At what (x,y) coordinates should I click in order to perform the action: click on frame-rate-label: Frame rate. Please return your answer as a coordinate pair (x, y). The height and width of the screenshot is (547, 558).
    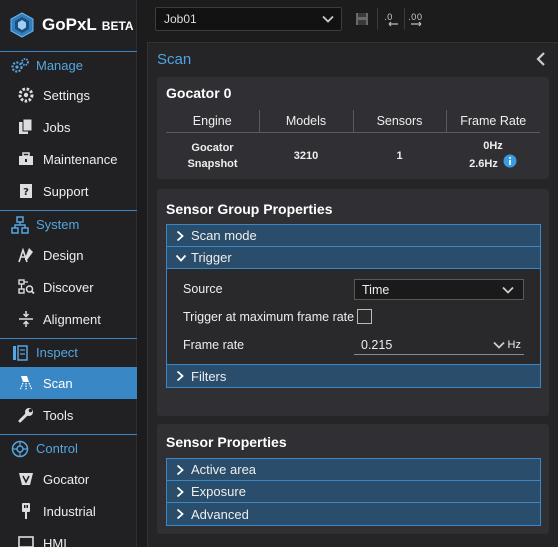
    Looking at the image, I should click on (214, 345).